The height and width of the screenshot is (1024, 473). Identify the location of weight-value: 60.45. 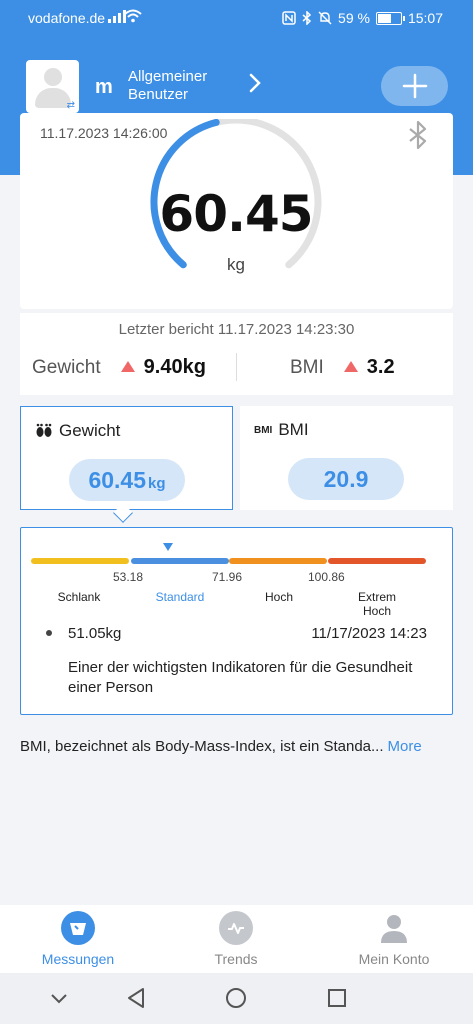
(236, 214).